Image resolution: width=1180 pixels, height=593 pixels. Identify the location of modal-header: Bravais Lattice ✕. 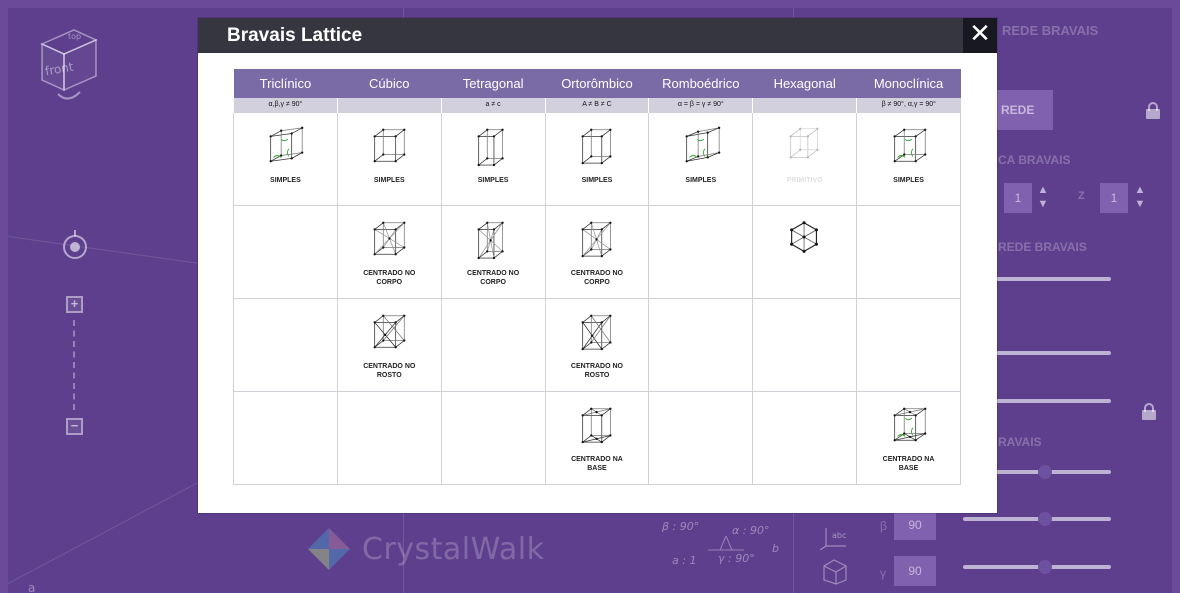
(597, 35).